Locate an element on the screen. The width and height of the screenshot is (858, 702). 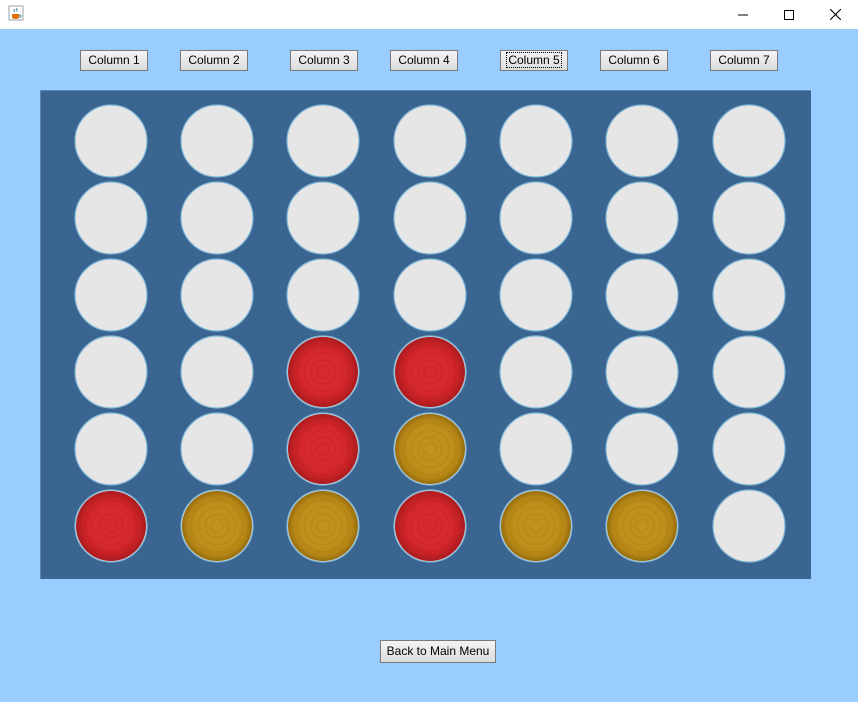
column-4-button: Column 4 is located at coordinates (424, 60).